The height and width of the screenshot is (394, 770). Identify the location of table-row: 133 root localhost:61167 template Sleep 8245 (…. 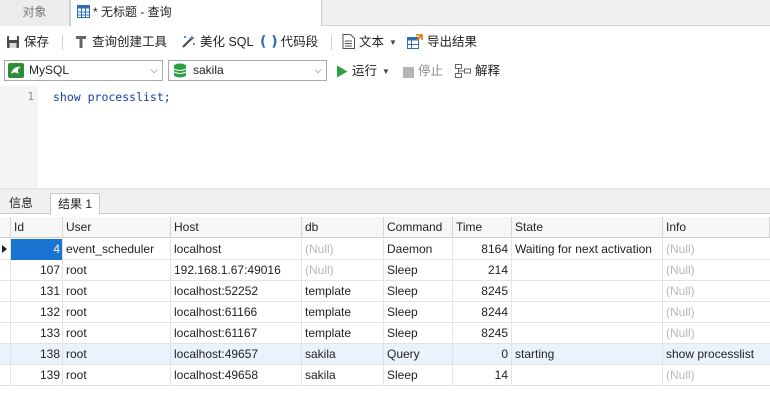
(385, 333).